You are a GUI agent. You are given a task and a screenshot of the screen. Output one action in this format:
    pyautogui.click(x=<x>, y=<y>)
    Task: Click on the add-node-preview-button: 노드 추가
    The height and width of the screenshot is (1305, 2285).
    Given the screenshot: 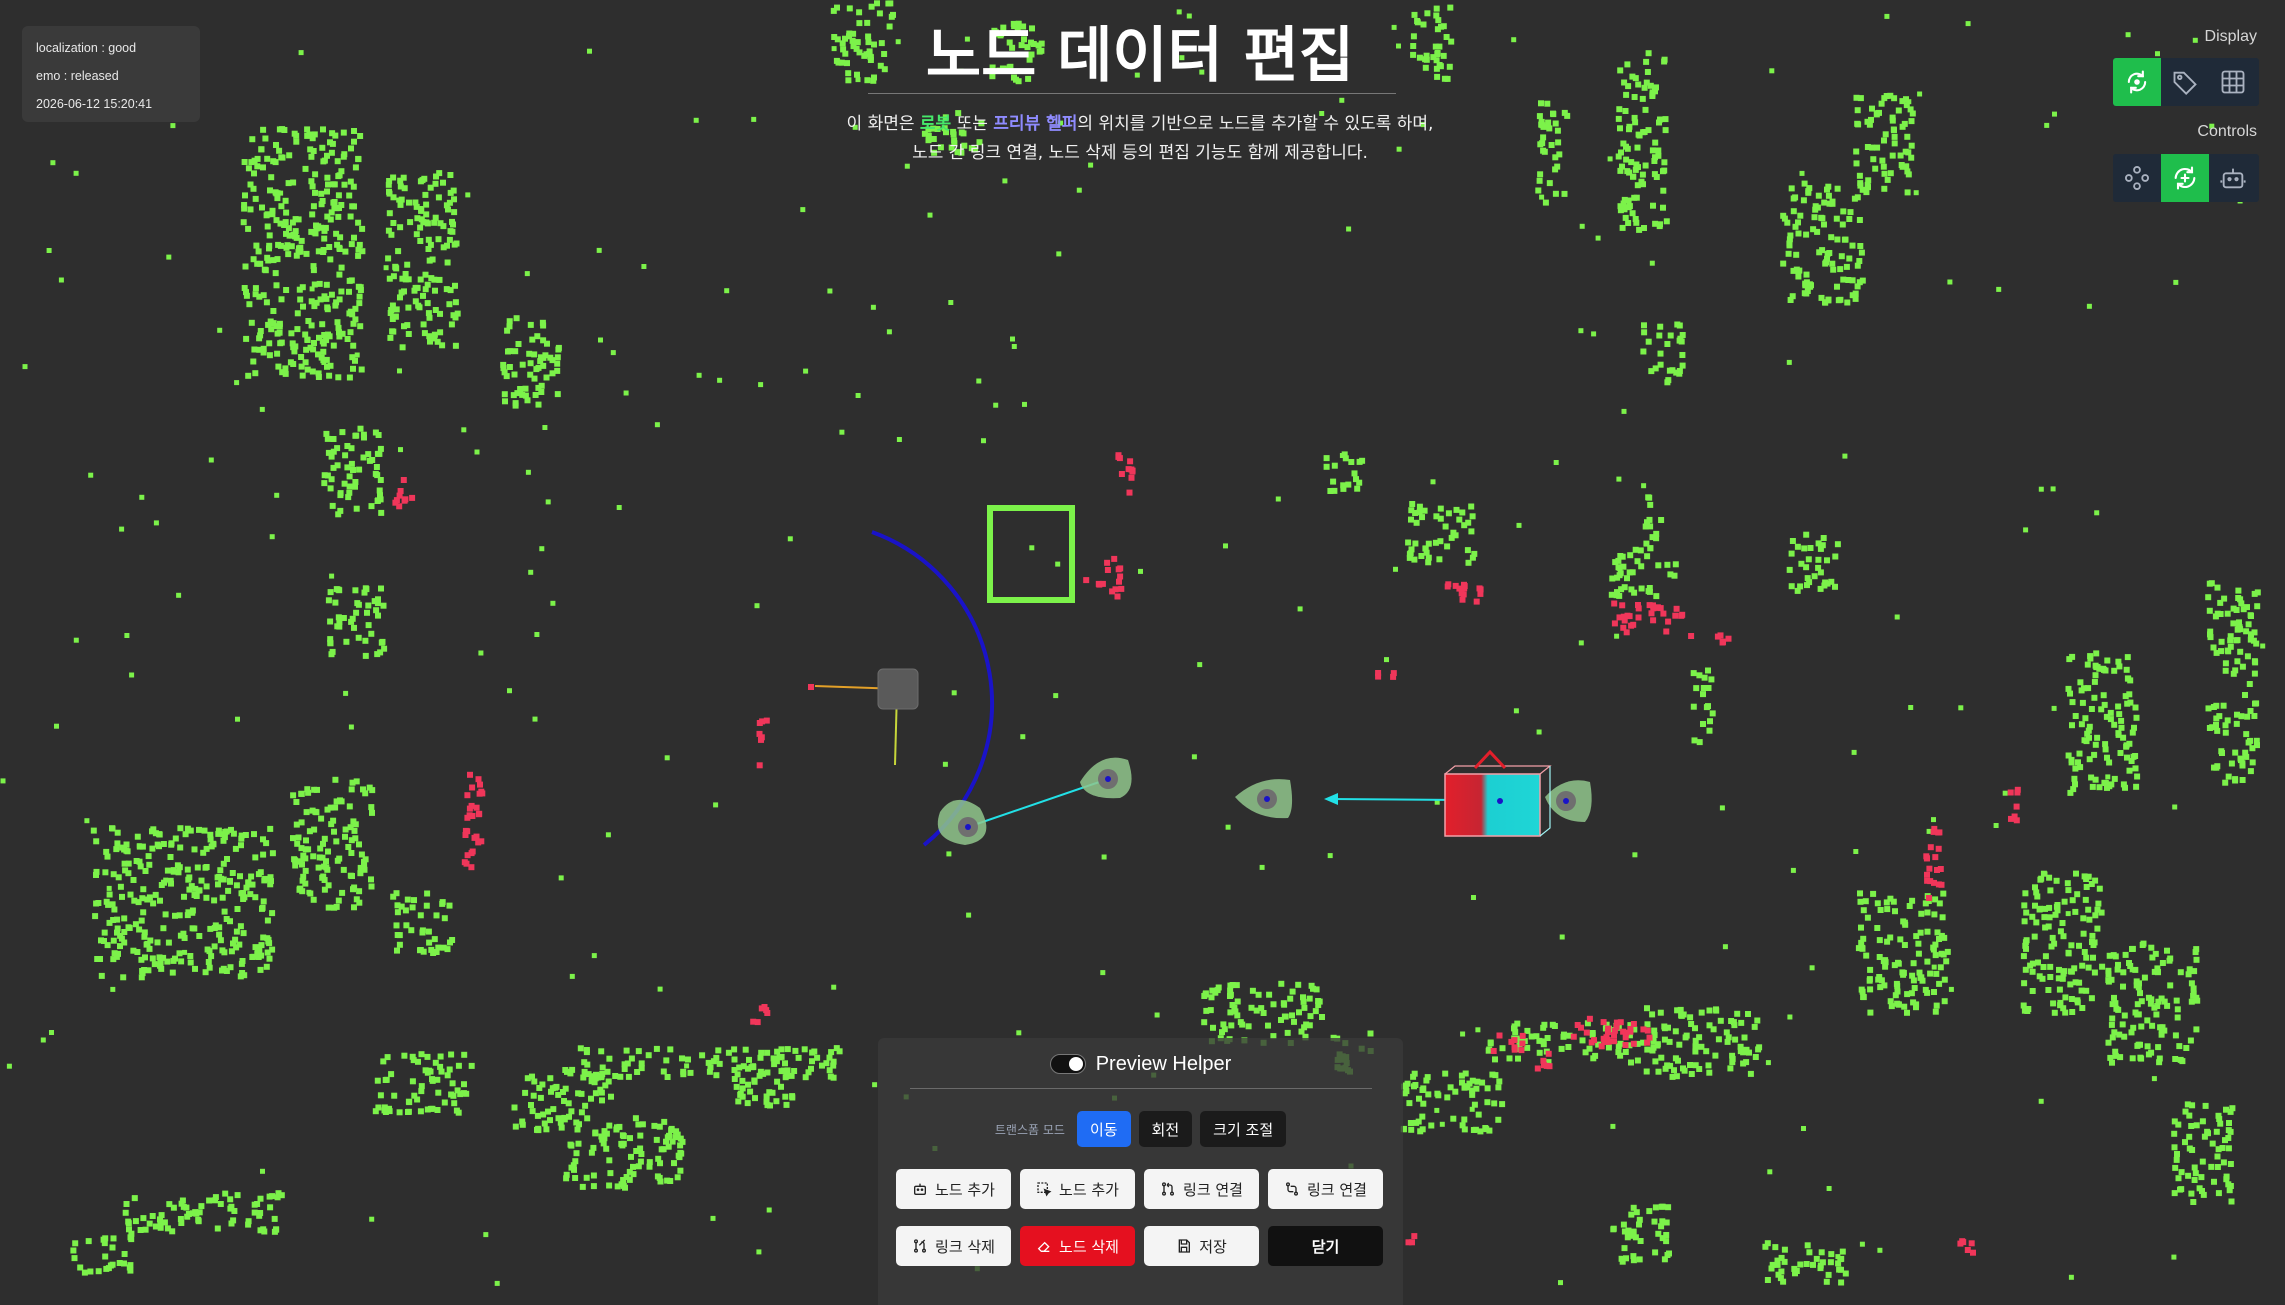 What is the action you would take?
    pyautogui.click(x=1077, y=1189)
    